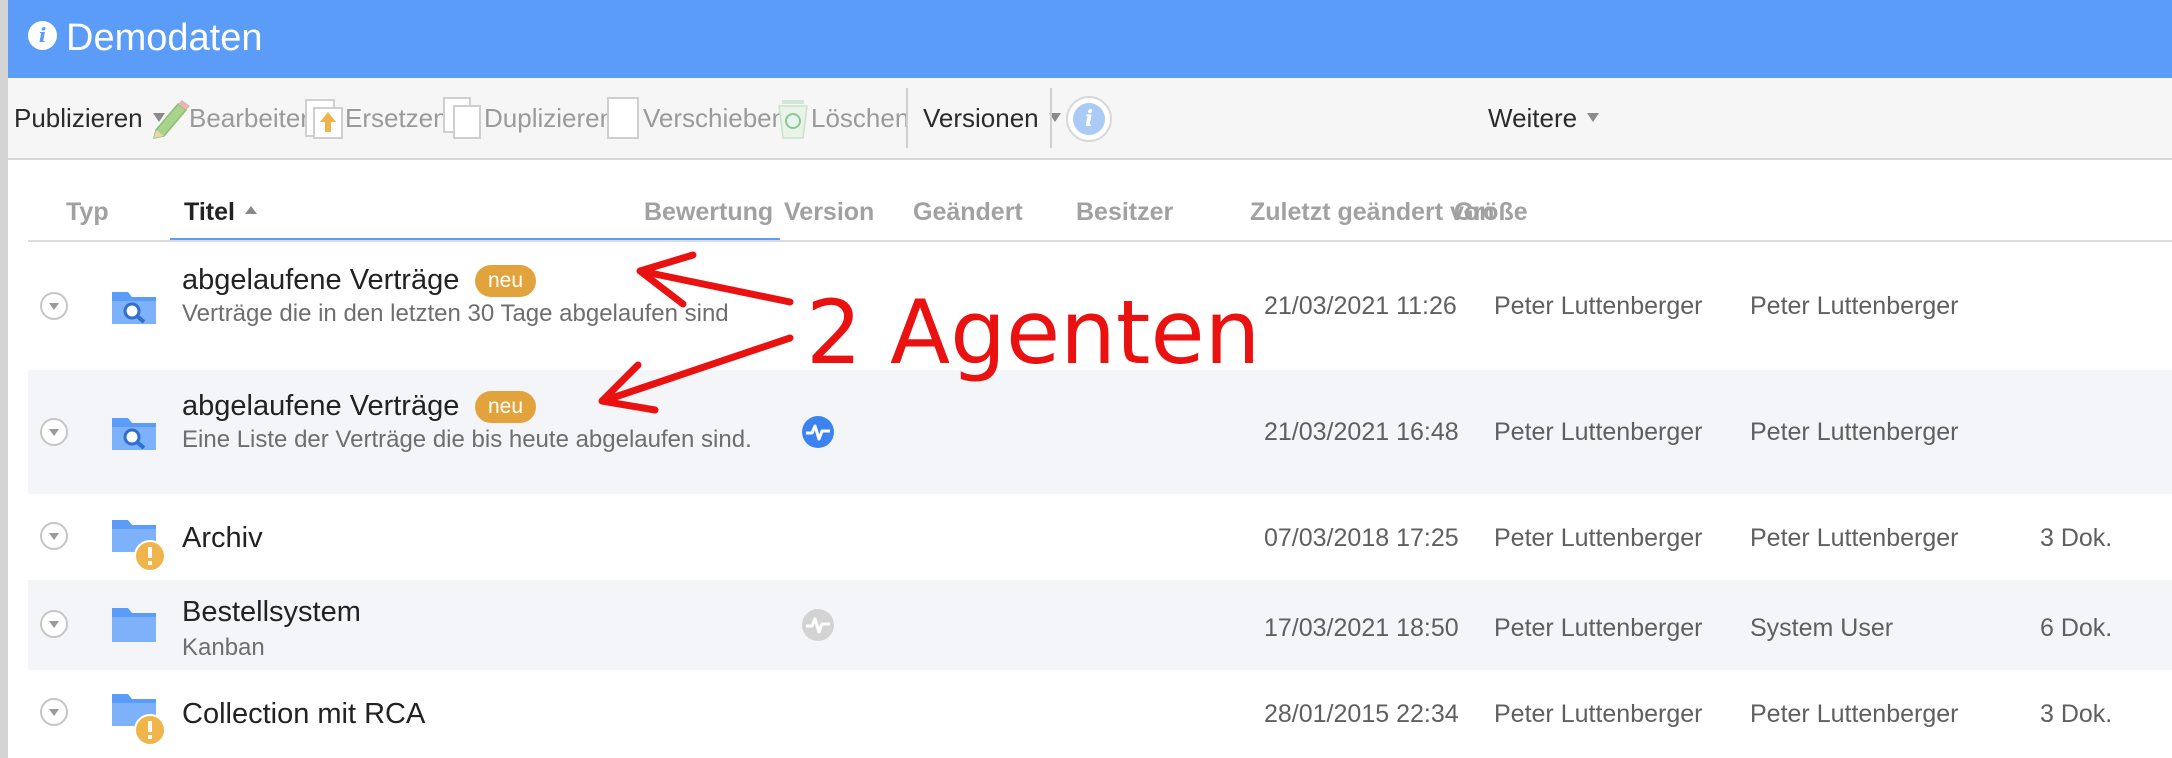 This screenshot has width=2172, height=758. I want to click on duplicate-button: Duplizieren, so click(549, 118).